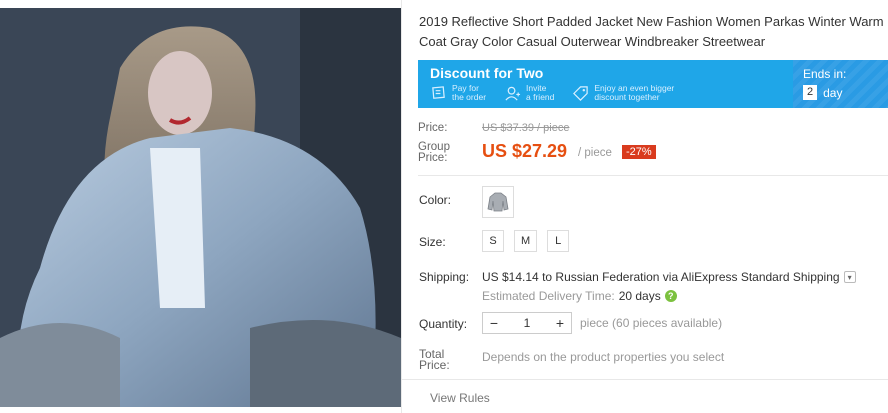  What do you see at coordinates (460, 398) in the screenshot?
I see `view-rules-link: View Rules` at bounding box center [460, 398].